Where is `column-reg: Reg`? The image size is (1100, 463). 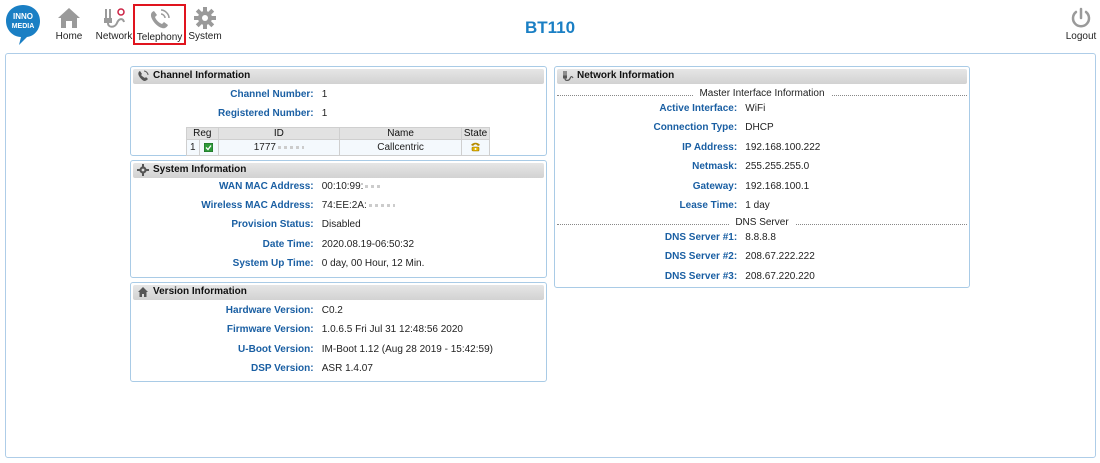
column-reg: Reg is located at coordinates (202, 133).